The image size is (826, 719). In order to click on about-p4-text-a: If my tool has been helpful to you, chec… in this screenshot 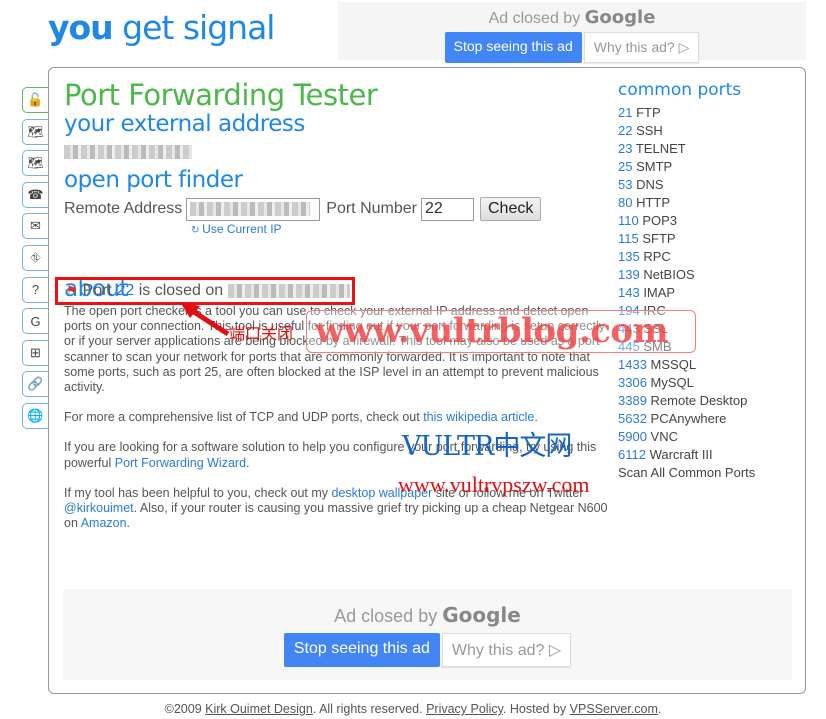, I will do `click(198, 492)`.